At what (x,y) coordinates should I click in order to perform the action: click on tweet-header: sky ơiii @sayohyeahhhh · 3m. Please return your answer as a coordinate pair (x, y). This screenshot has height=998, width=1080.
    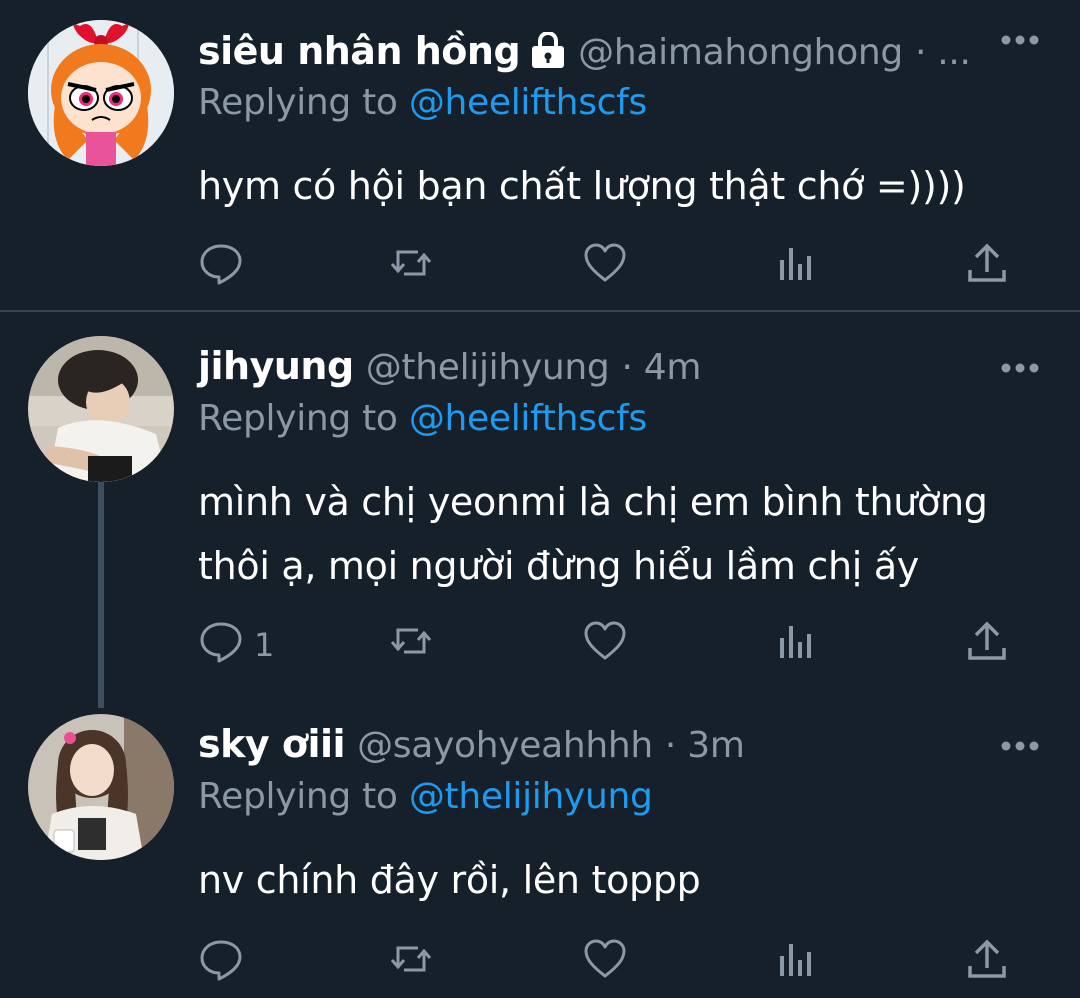
    Looking at the image, I should click on (471, 750).